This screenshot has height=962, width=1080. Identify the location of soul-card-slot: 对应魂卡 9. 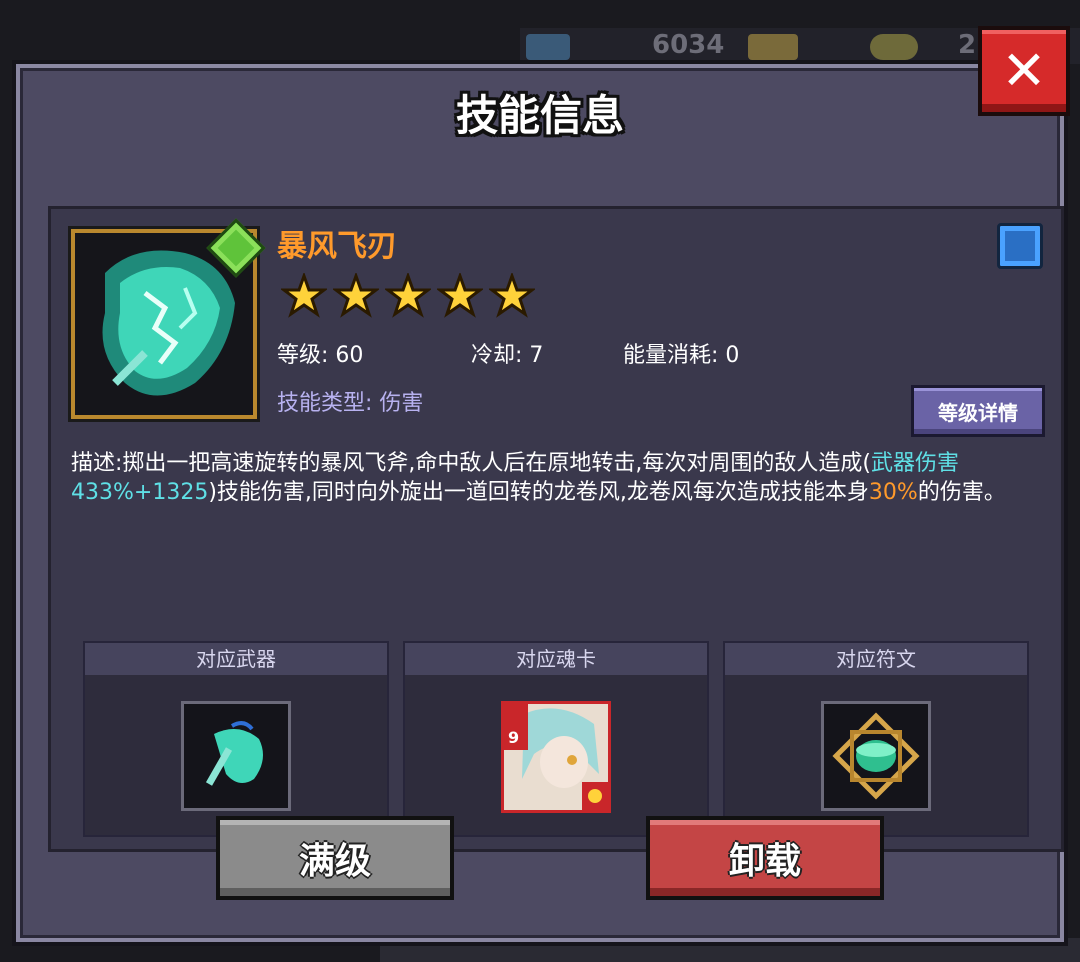
(556, 739).